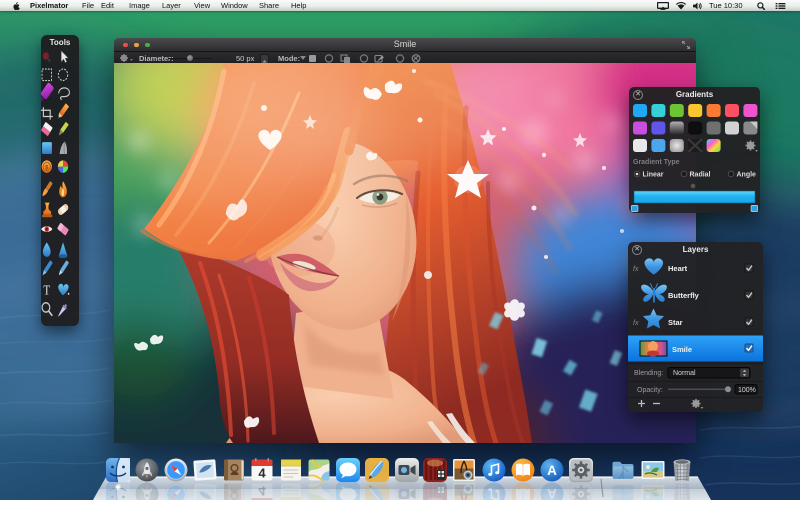 Image resolution: width=800 pixels, height=505 pixels. What do you see at coordinates (747, 175) in the screenshot?
I see `svg-text: Angle` at bounding box center [747, 175].